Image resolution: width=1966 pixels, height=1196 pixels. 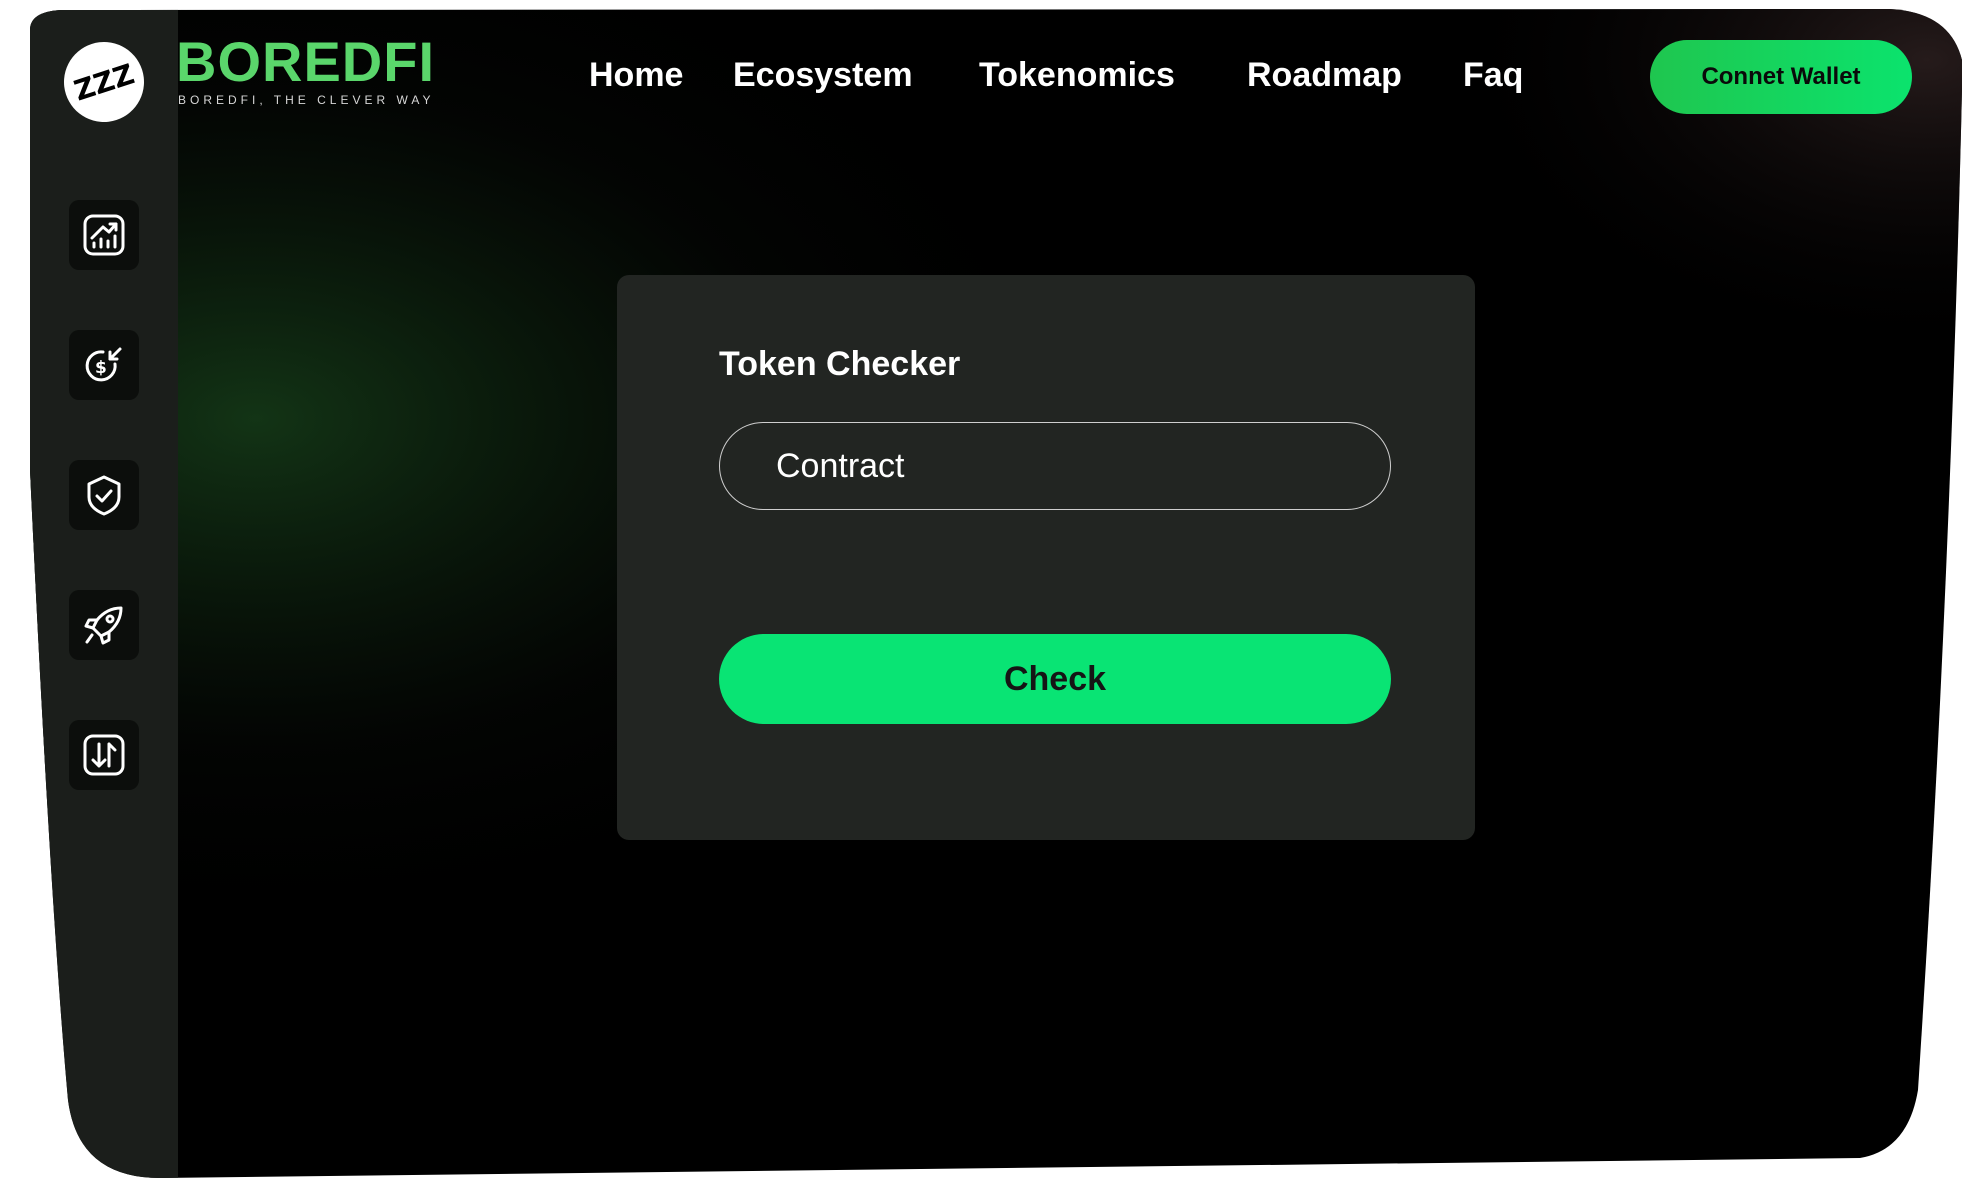 I want to click on swap-arrows-icon, so click(x=104, y=755).